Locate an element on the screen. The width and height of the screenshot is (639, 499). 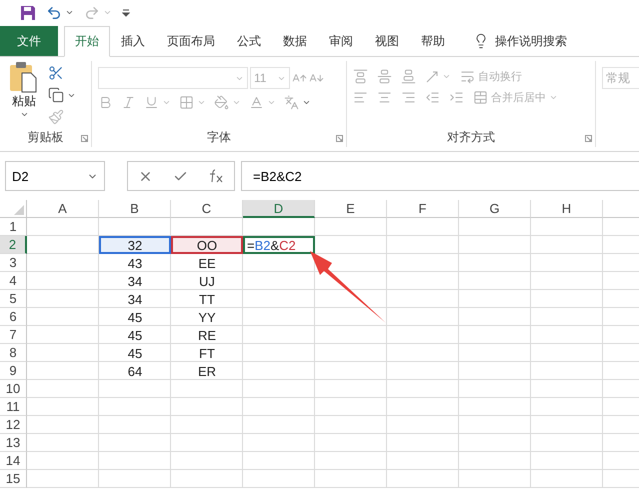
decrease-indent-icon is located at coordinates (432, 97).